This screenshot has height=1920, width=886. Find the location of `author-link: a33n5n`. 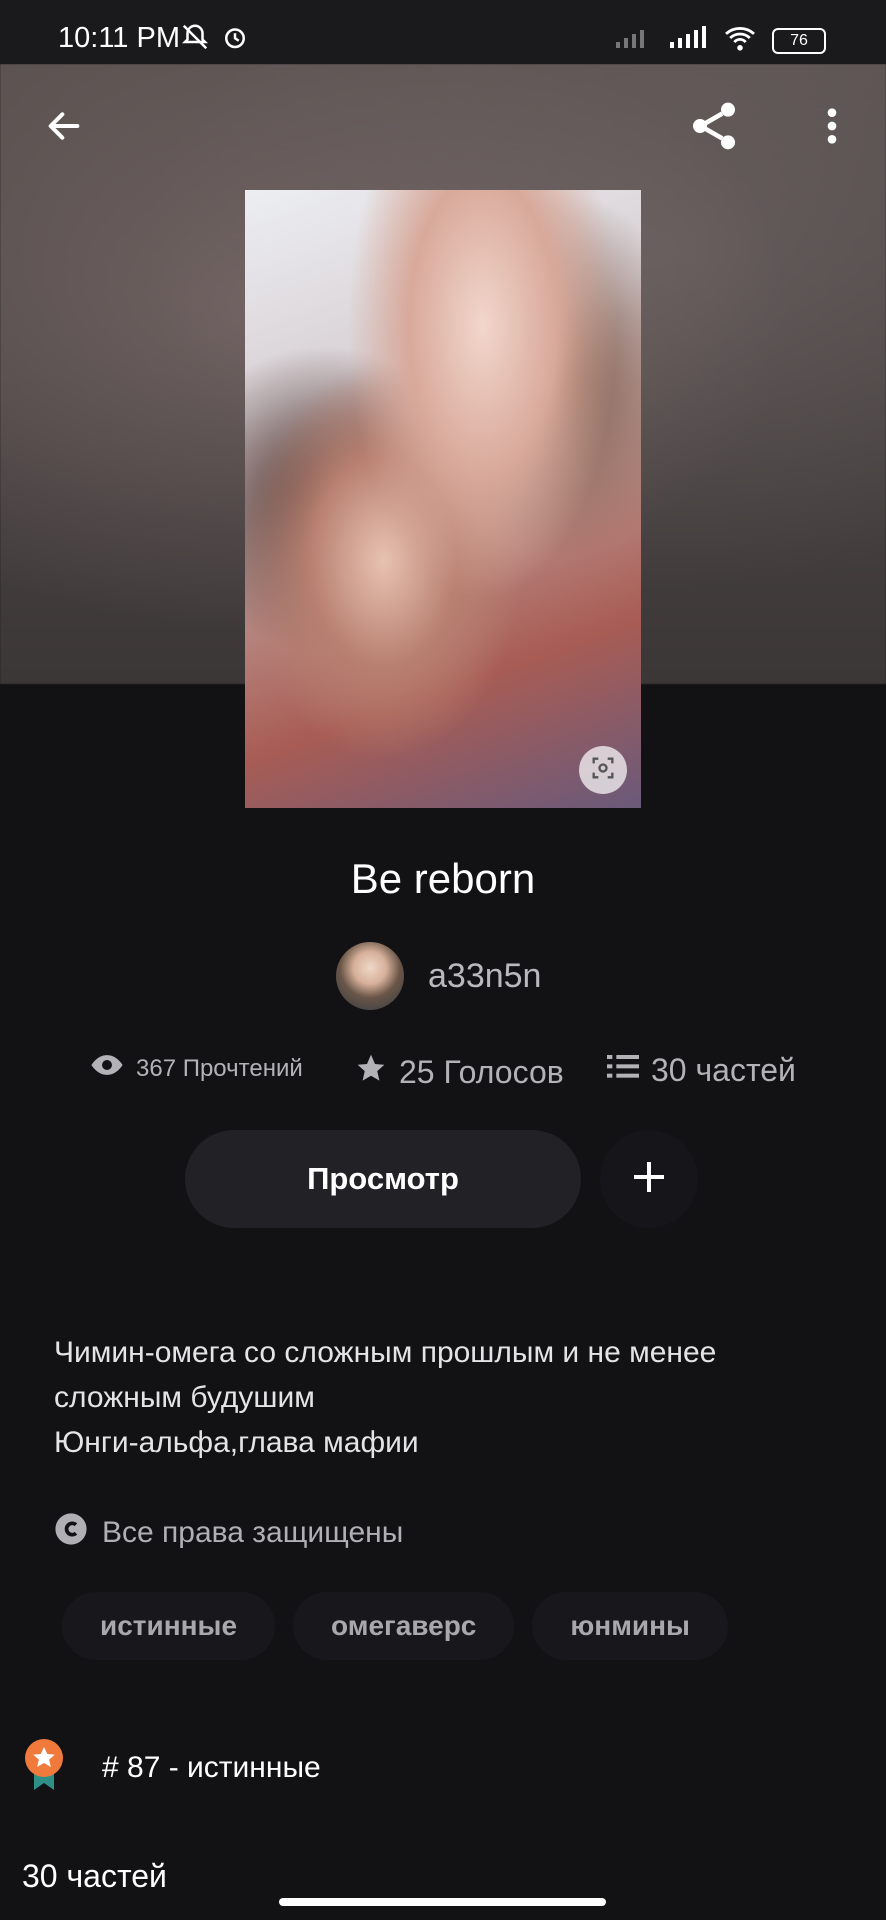

author-link: a33n5n is located at coordinates (438, 976).